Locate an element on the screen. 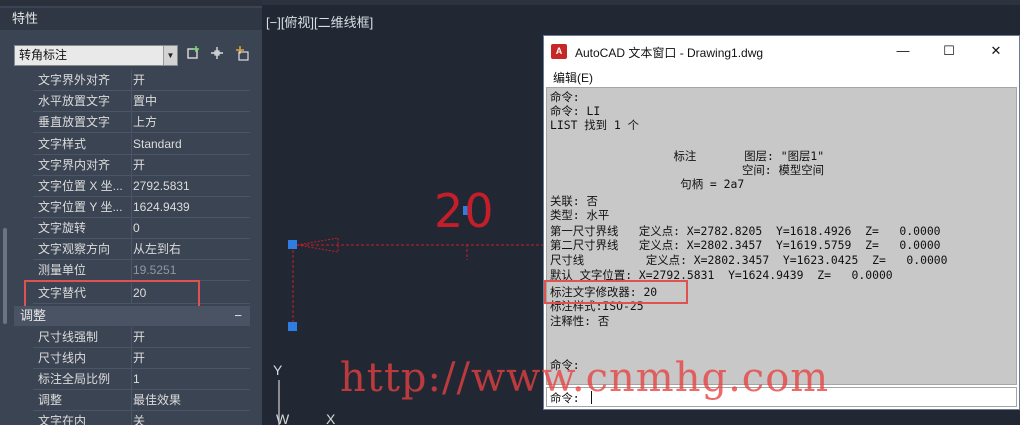  property-label: 文字在内 is located at coordinates (62, 419).